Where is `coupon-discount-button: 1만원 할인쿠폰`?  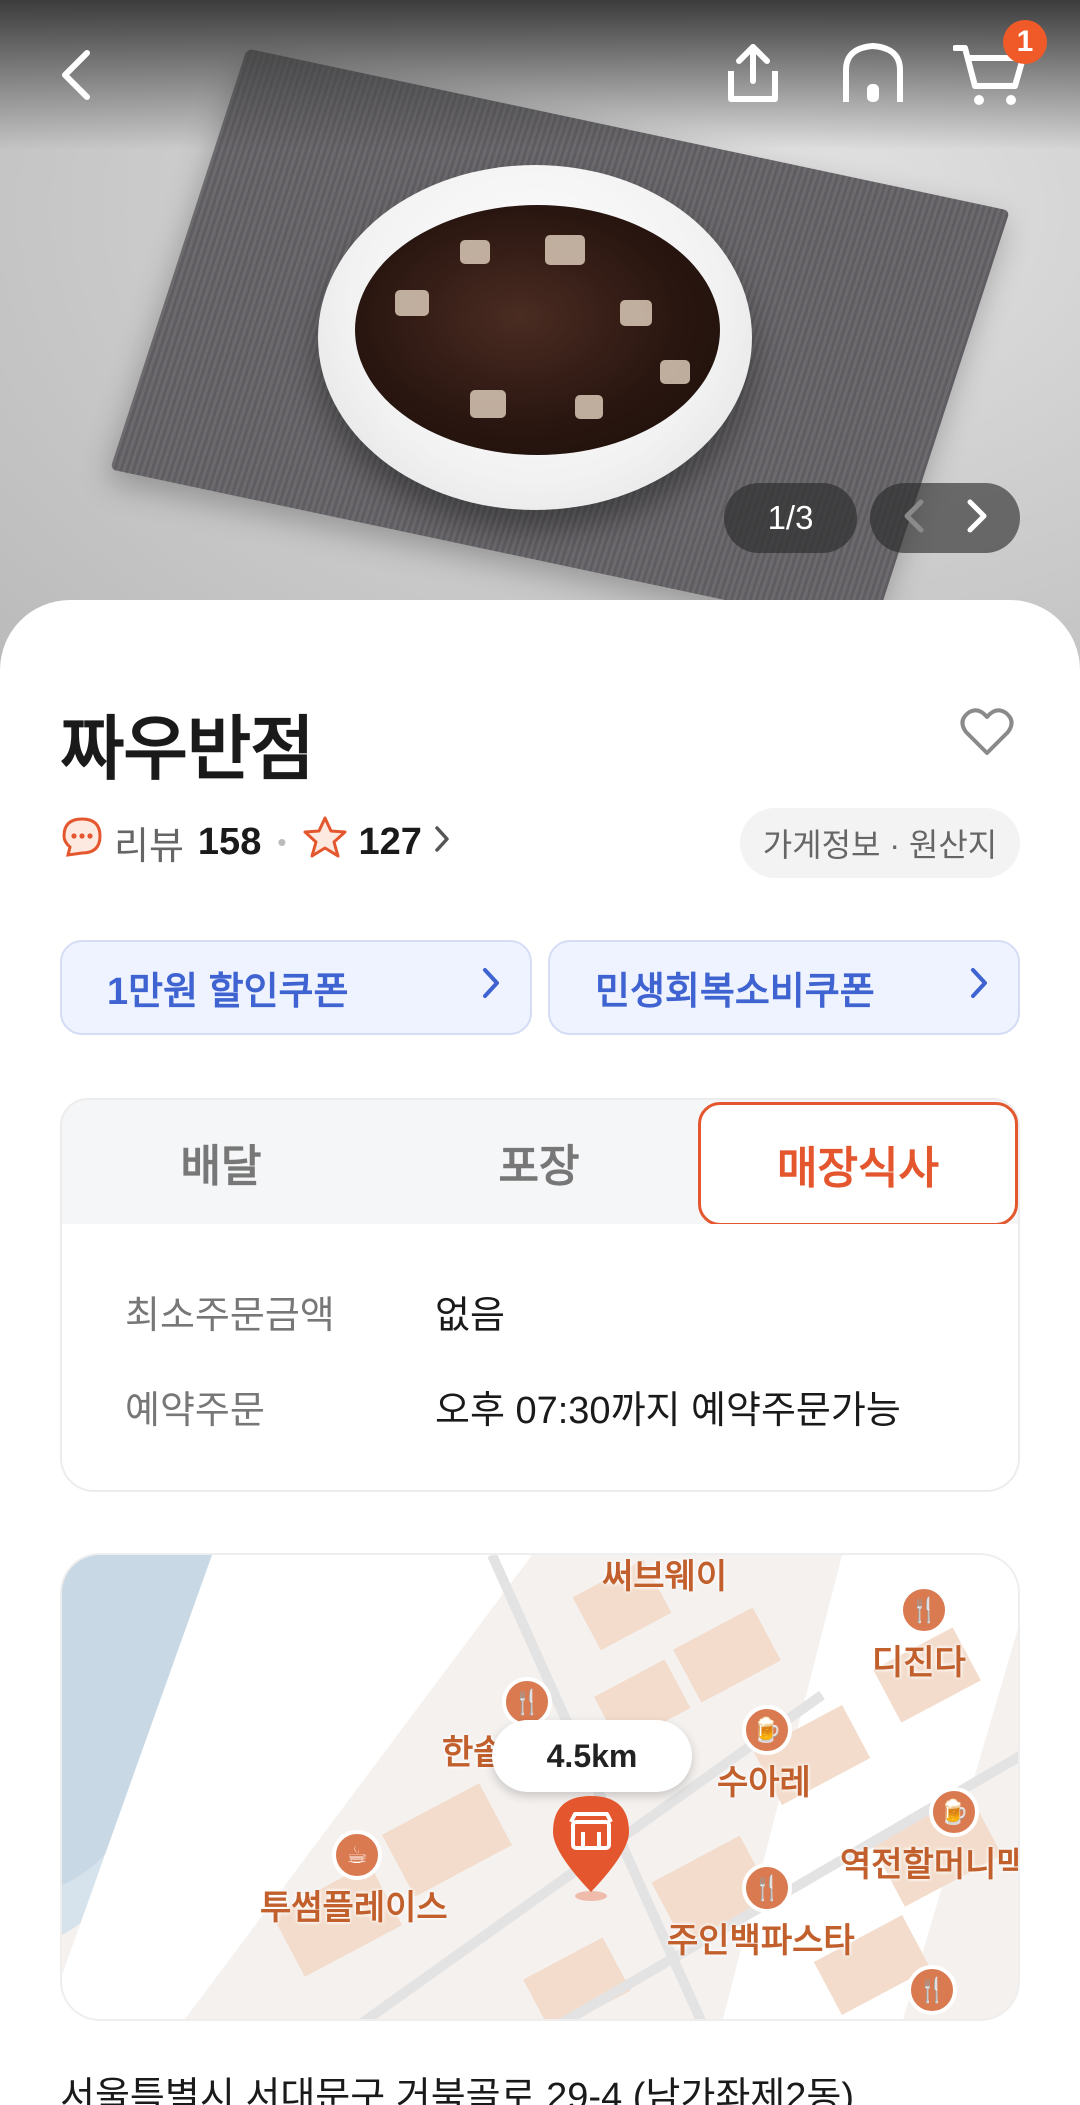 coupon-discount-button: 1만원 할인쿠폰 is located at coordinates (296, 987).